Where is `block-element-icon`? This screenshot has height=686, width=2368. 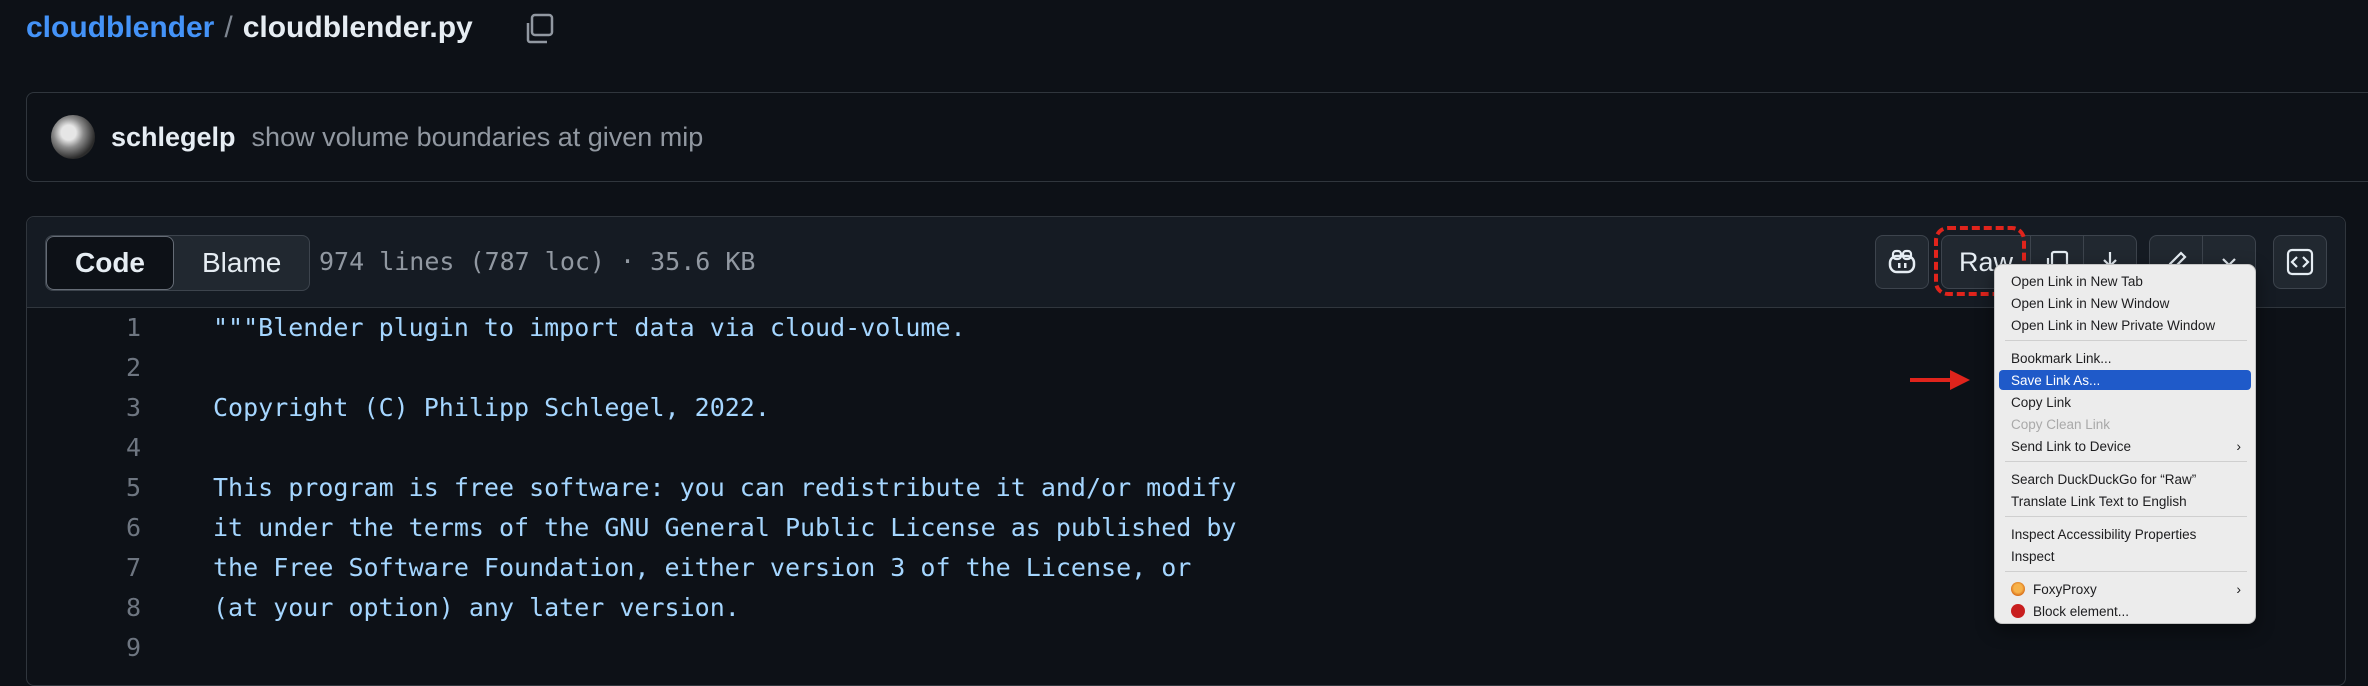 block-element-icon is located at coordinates (2018, 611).